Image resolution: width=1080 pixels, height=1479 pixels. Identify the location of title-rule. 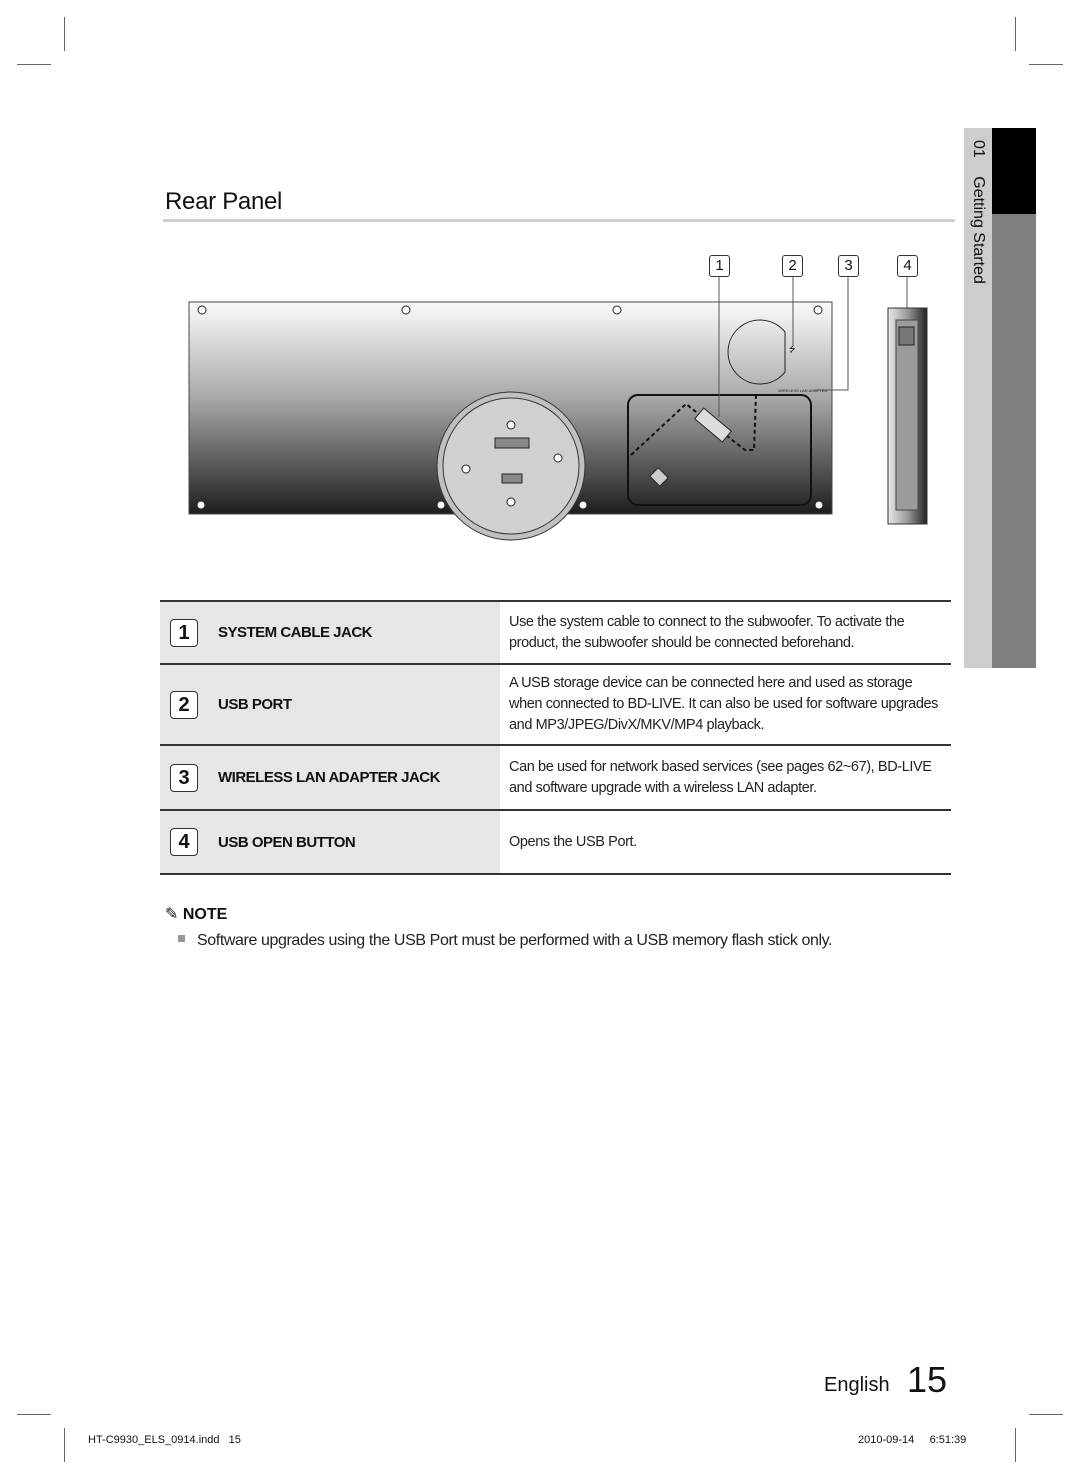
(559, 220).